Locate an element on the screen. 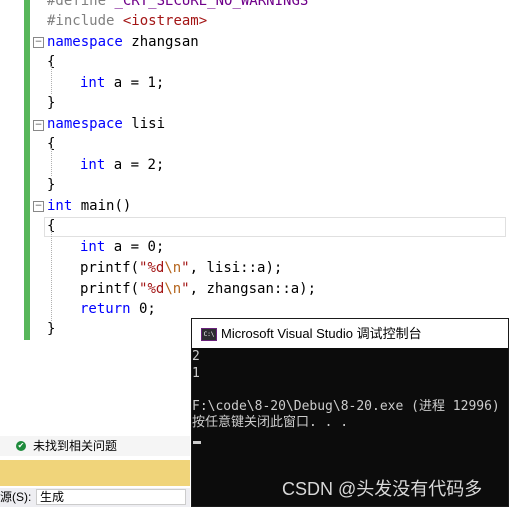 This screenshot has height=507, width=509. call-arguments: , zhangsan::a); is located at coordinates (253, 289).